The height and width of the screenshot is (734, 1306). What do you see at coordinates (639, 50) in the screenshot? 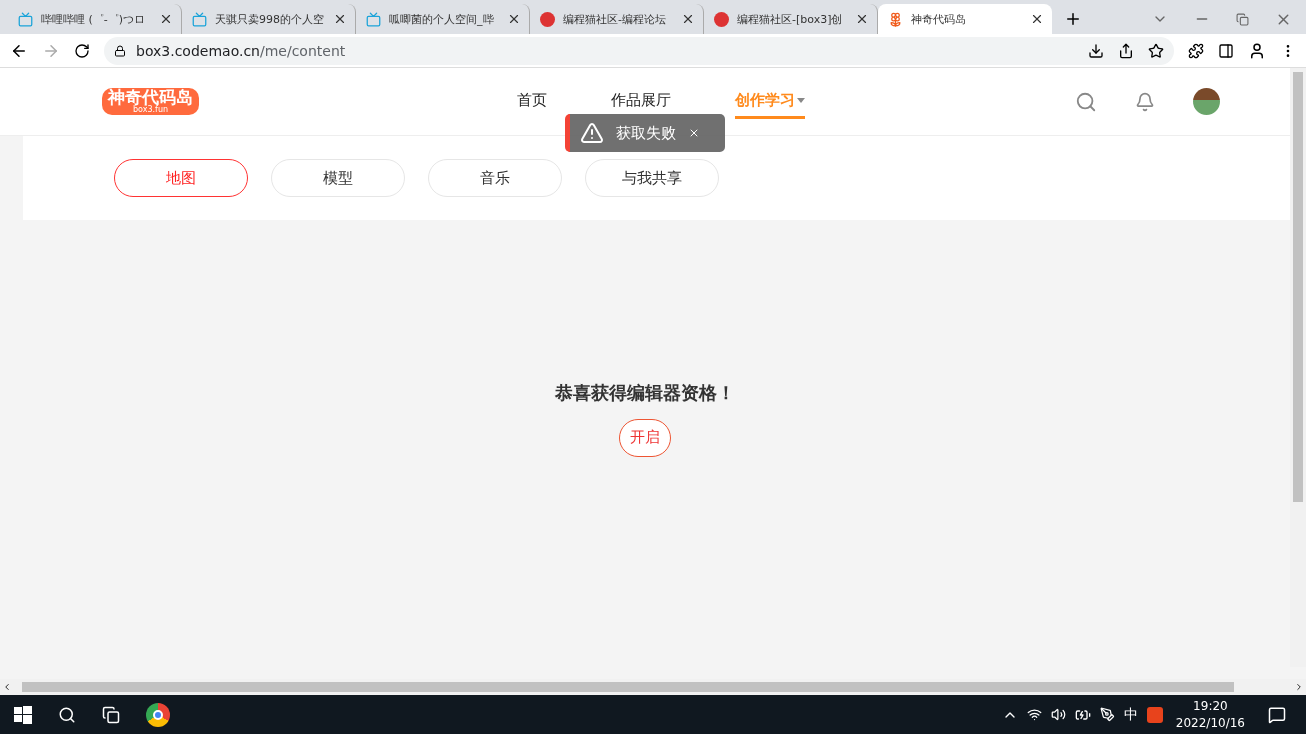
I see `address-field: box3.codemao.cn/me/content` at bounding box center [639, 50].